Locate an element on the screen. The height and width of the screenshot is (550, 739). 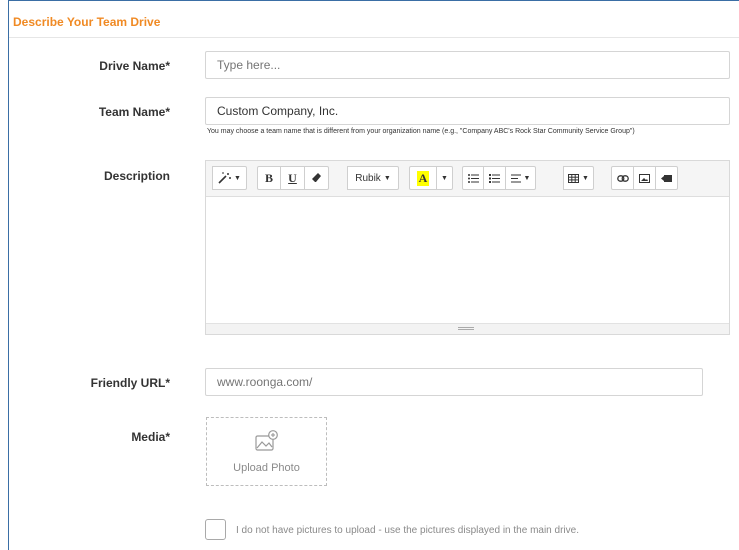
color-dropdown-button: ▼ is located at coordinates (444, 178).